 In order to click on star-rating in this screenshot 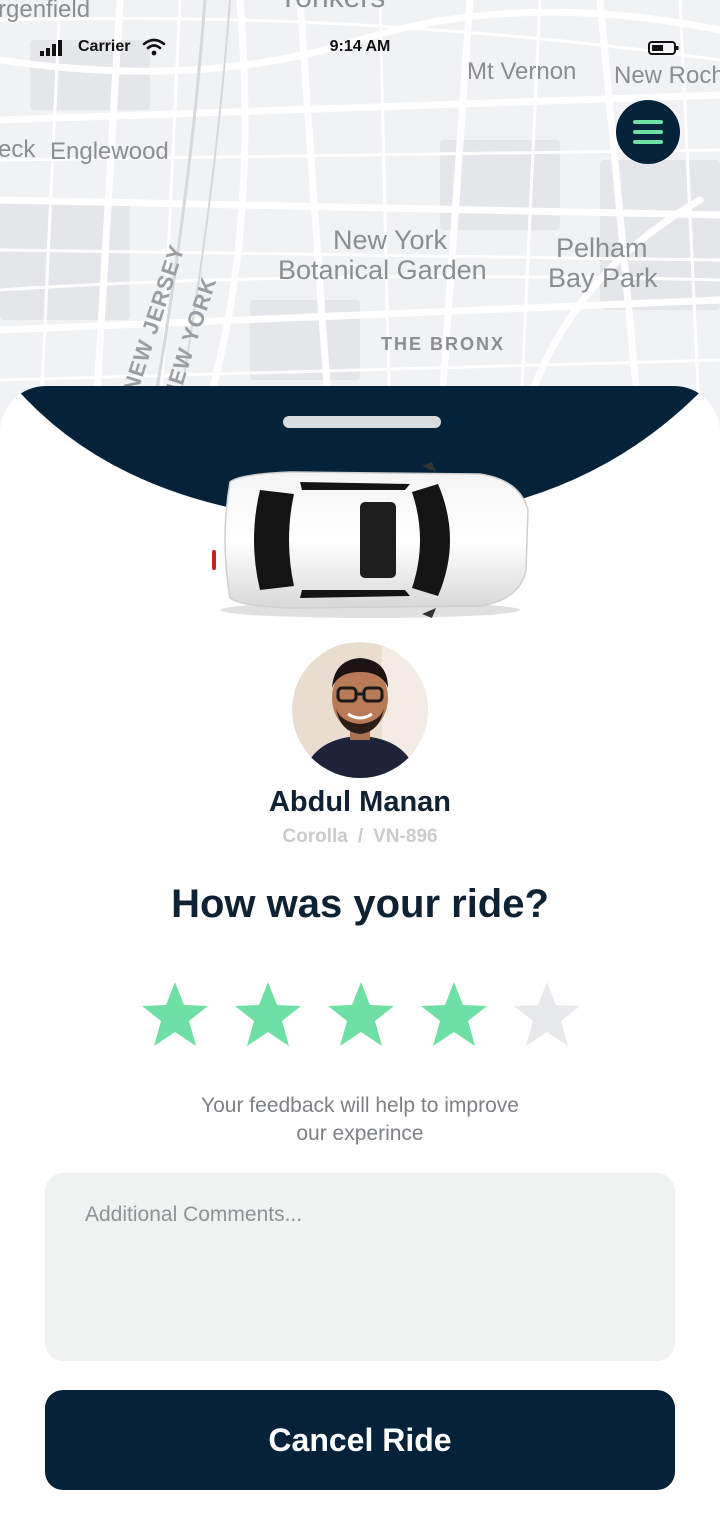, I will do `click(361, 1015)`.